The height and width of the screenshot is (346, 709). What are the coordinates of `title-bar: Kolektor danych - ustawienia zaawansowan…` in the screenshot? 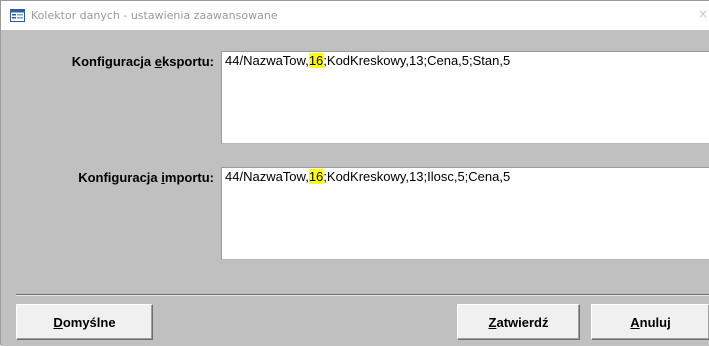 It's located at (355, 15).